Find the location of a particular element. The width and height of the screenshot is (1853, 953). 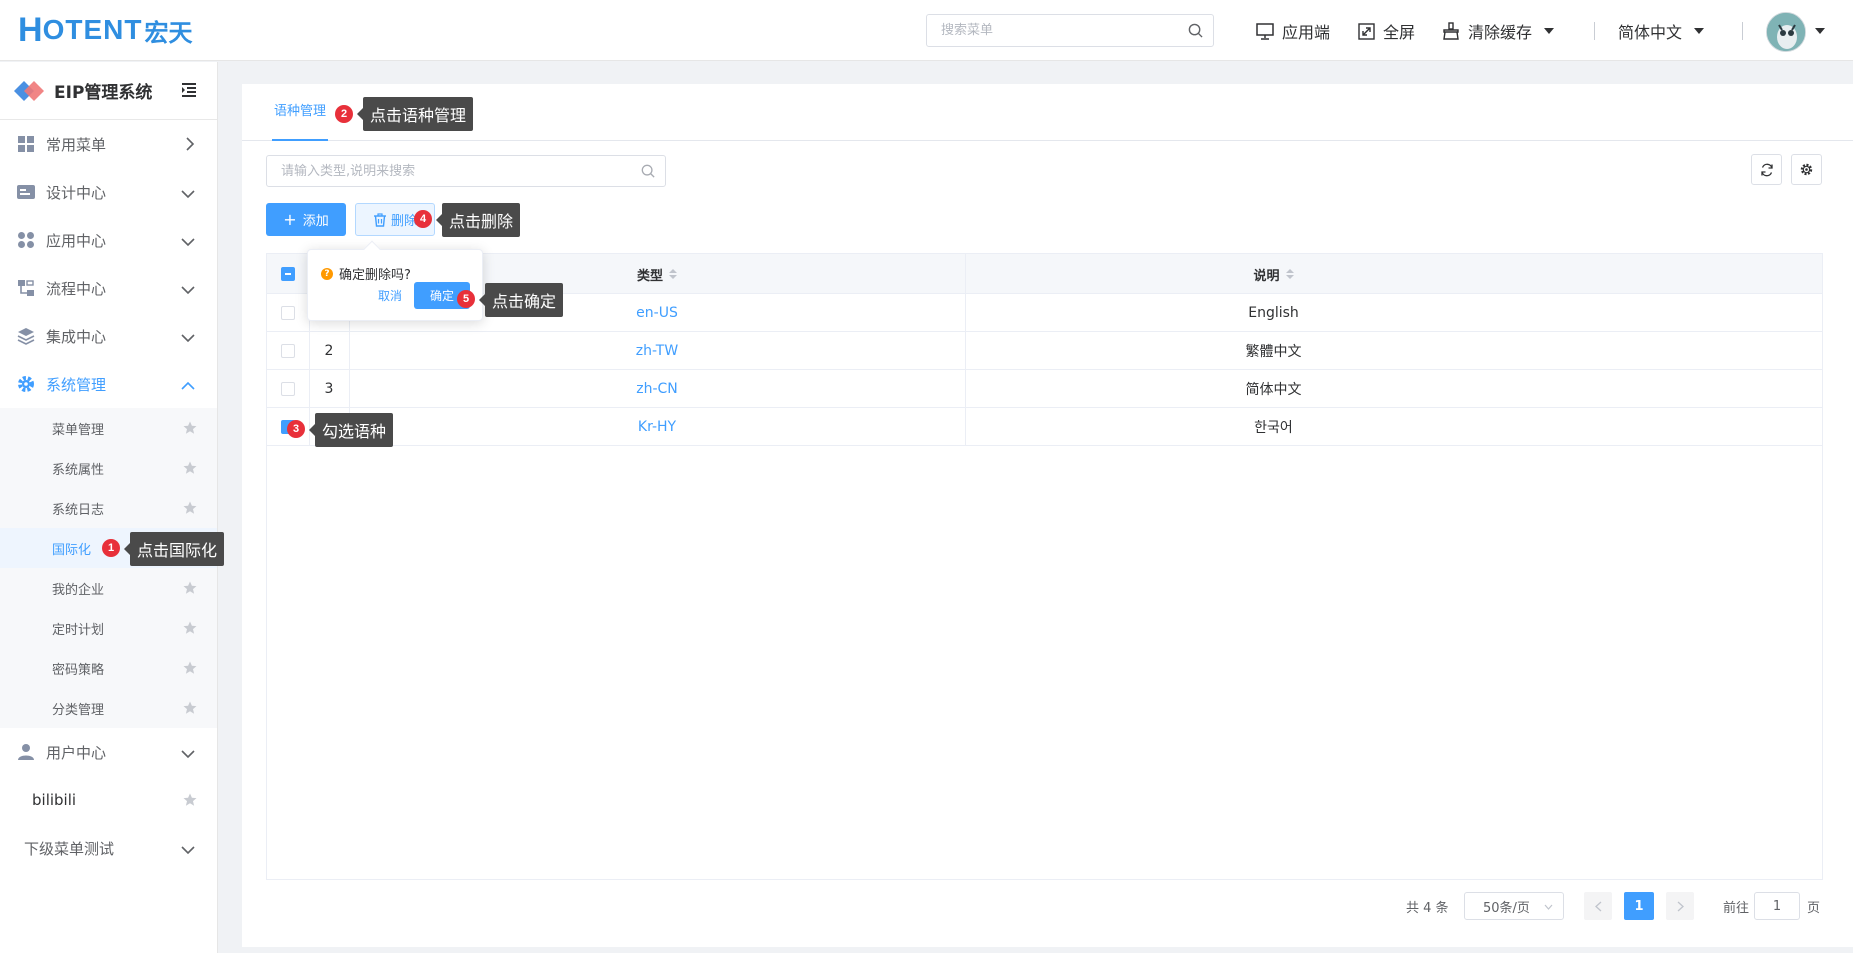

app-side-label: 应用端 is located at coordinates (1306, 32).